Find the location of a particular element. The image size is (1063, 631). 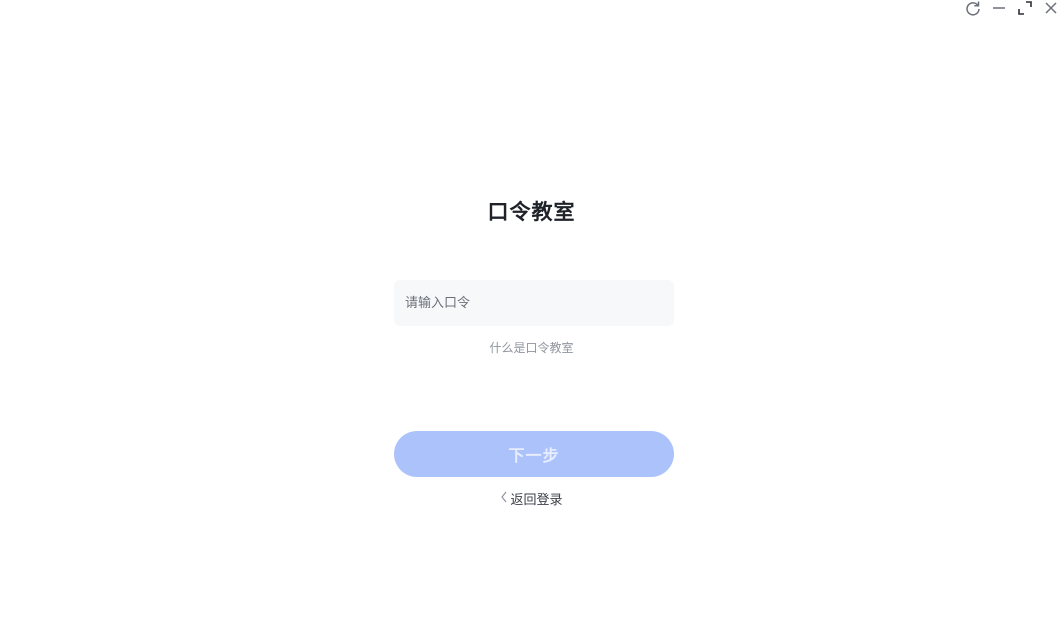

chevron-left-icon is located at coordinates (504, 499).